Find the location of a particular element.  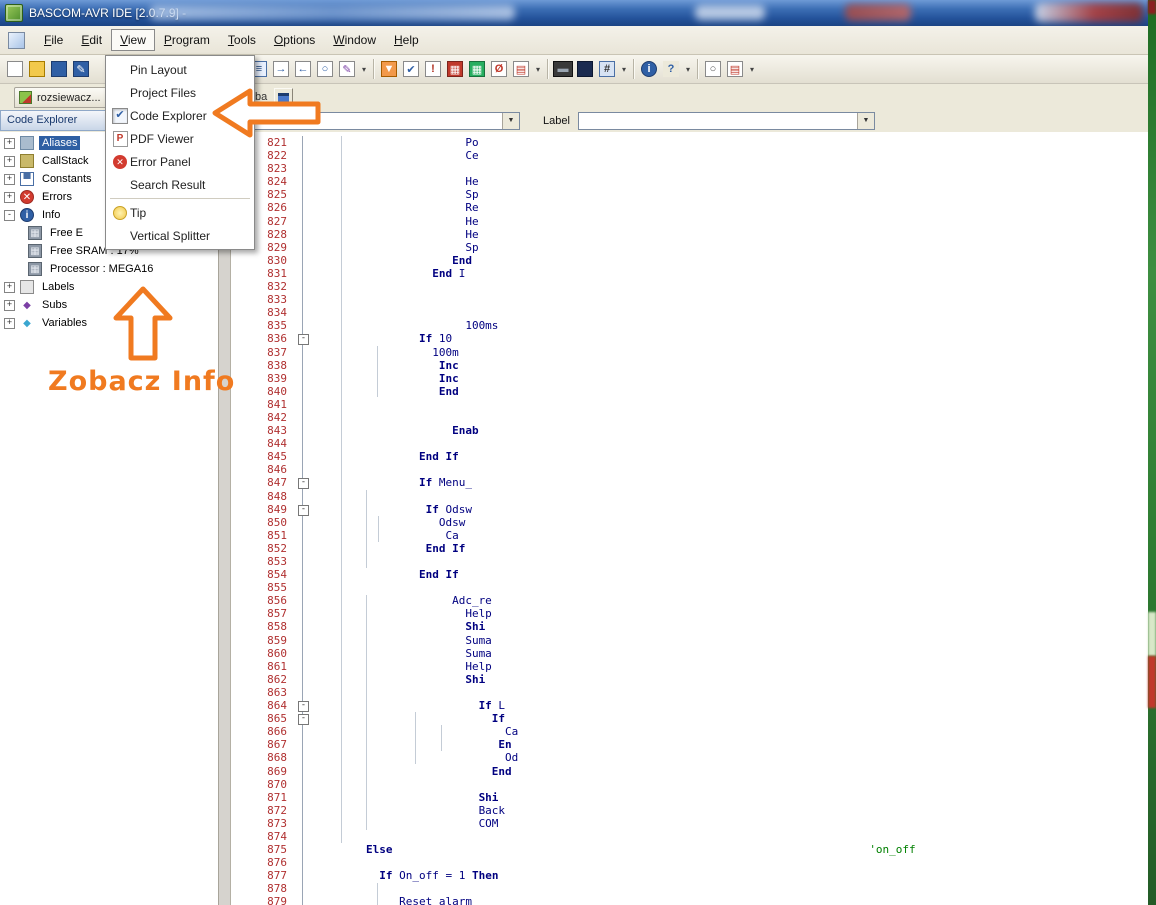

code-line: 874 is located at coordinates (689, 836).